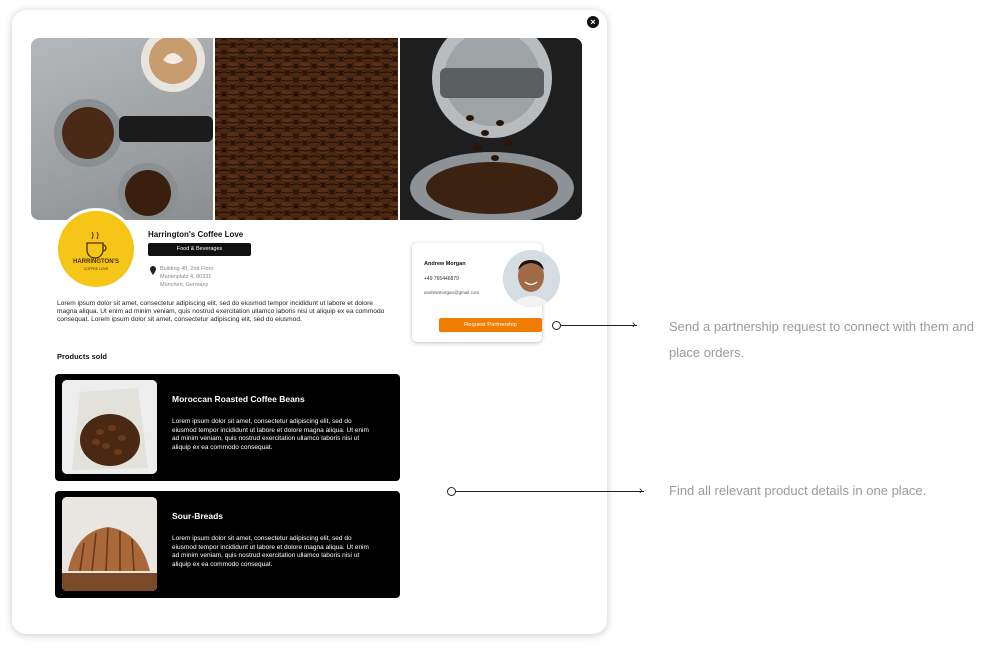 The width and height of the screenshot is (998, 648). I want to click on business-logo: HARRINGTON'S COFFEE LOVE, so click(96, 249).